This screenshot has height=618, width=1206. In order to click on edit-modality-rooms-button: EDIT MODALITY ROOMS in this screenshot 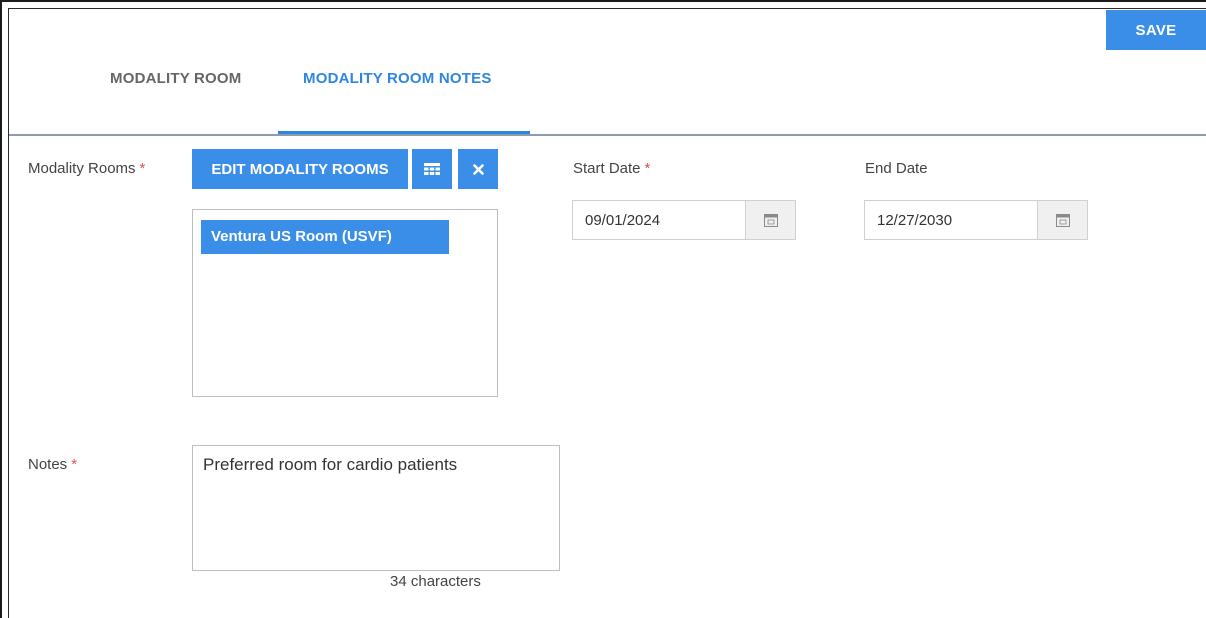, I will do `click(300, 169)`.